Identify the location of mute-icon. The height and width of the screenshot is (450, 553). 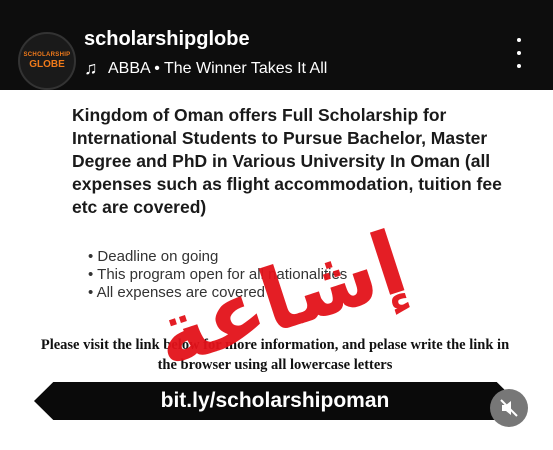
(509, 408).